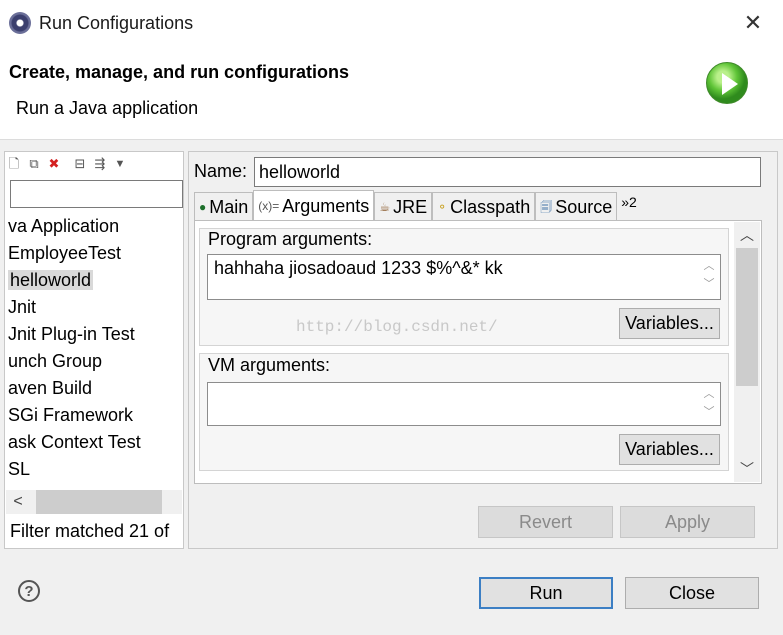 This screenshot has width=783, height=635. What do you see at coordinates (54, 164) in the screenshot?
I see `delete-icon: ✖` at bounding box center [54, 164].